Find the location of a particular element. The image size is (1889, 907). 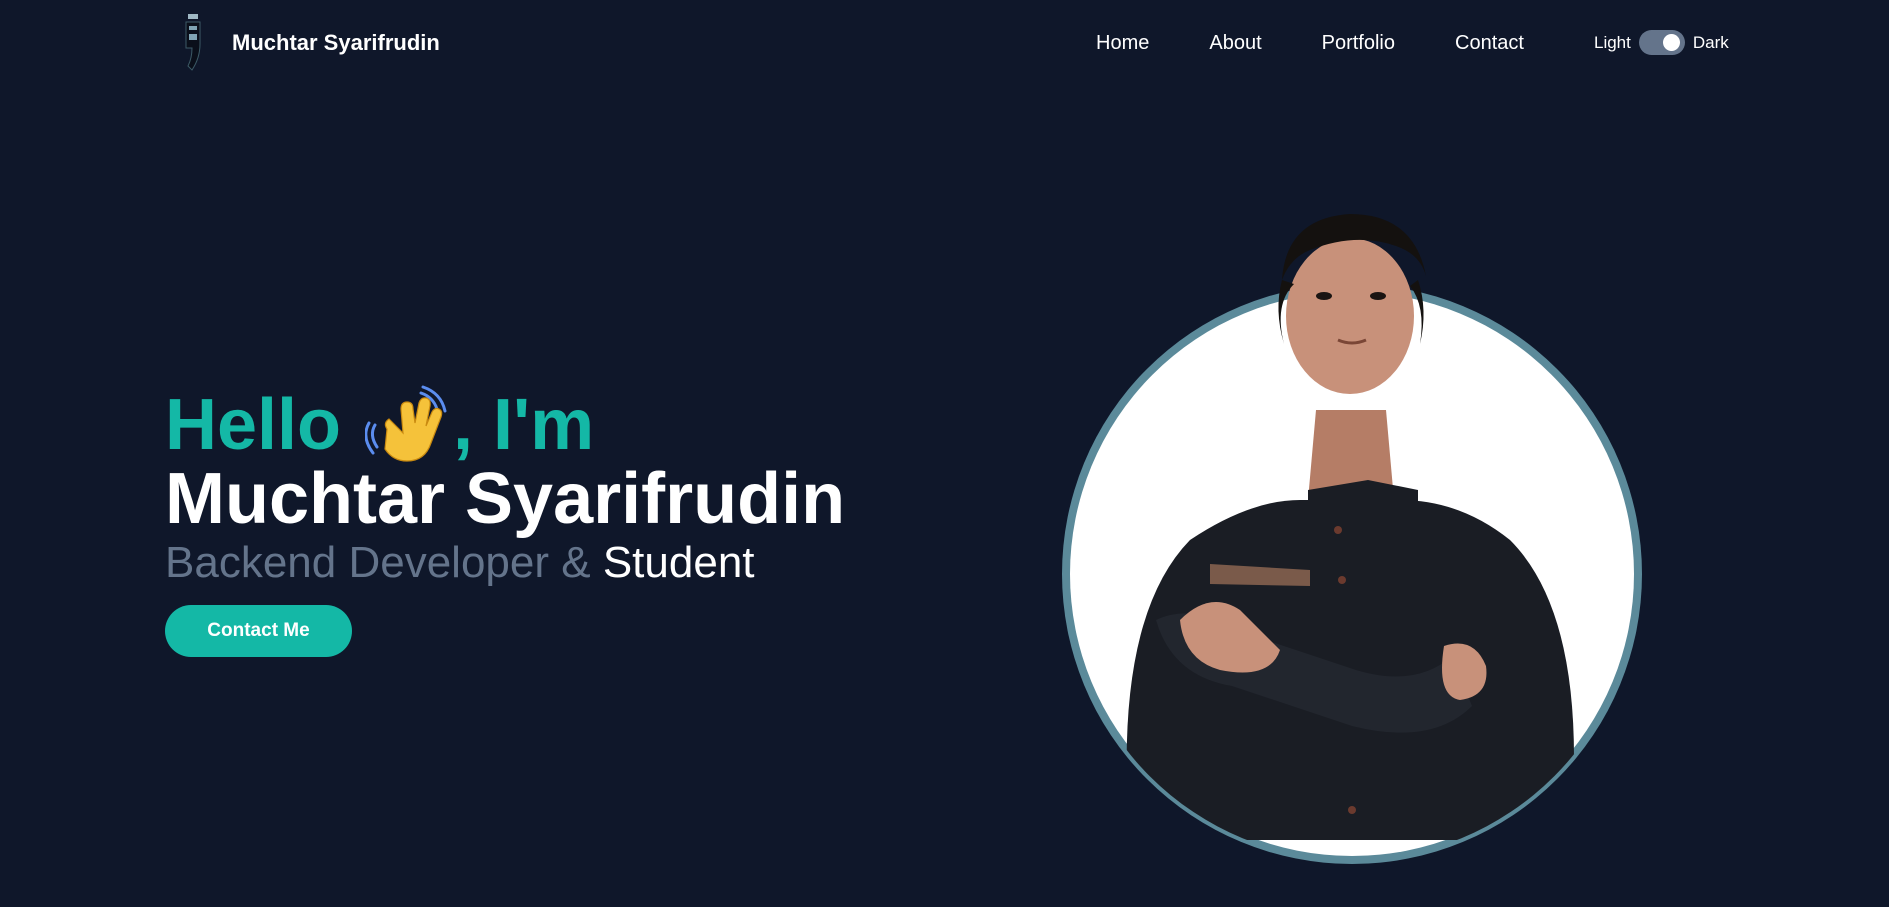

nav-link-contact: Contact is located at coordinates (1489, 43).